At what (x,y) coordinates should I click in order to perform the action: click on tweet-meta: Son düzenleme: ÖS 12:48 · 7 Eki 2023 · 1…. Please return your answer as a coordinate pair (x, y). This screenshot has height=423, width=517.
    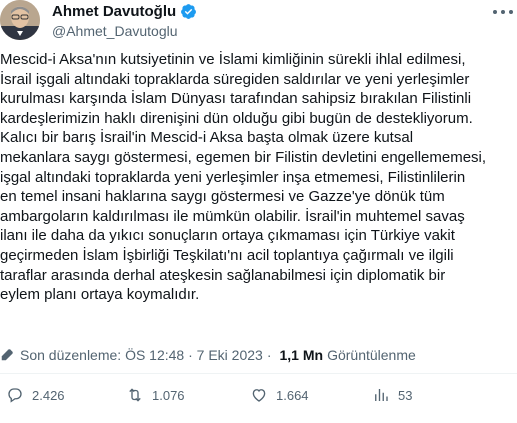
    Looking at the image, I should click on (258, 355).